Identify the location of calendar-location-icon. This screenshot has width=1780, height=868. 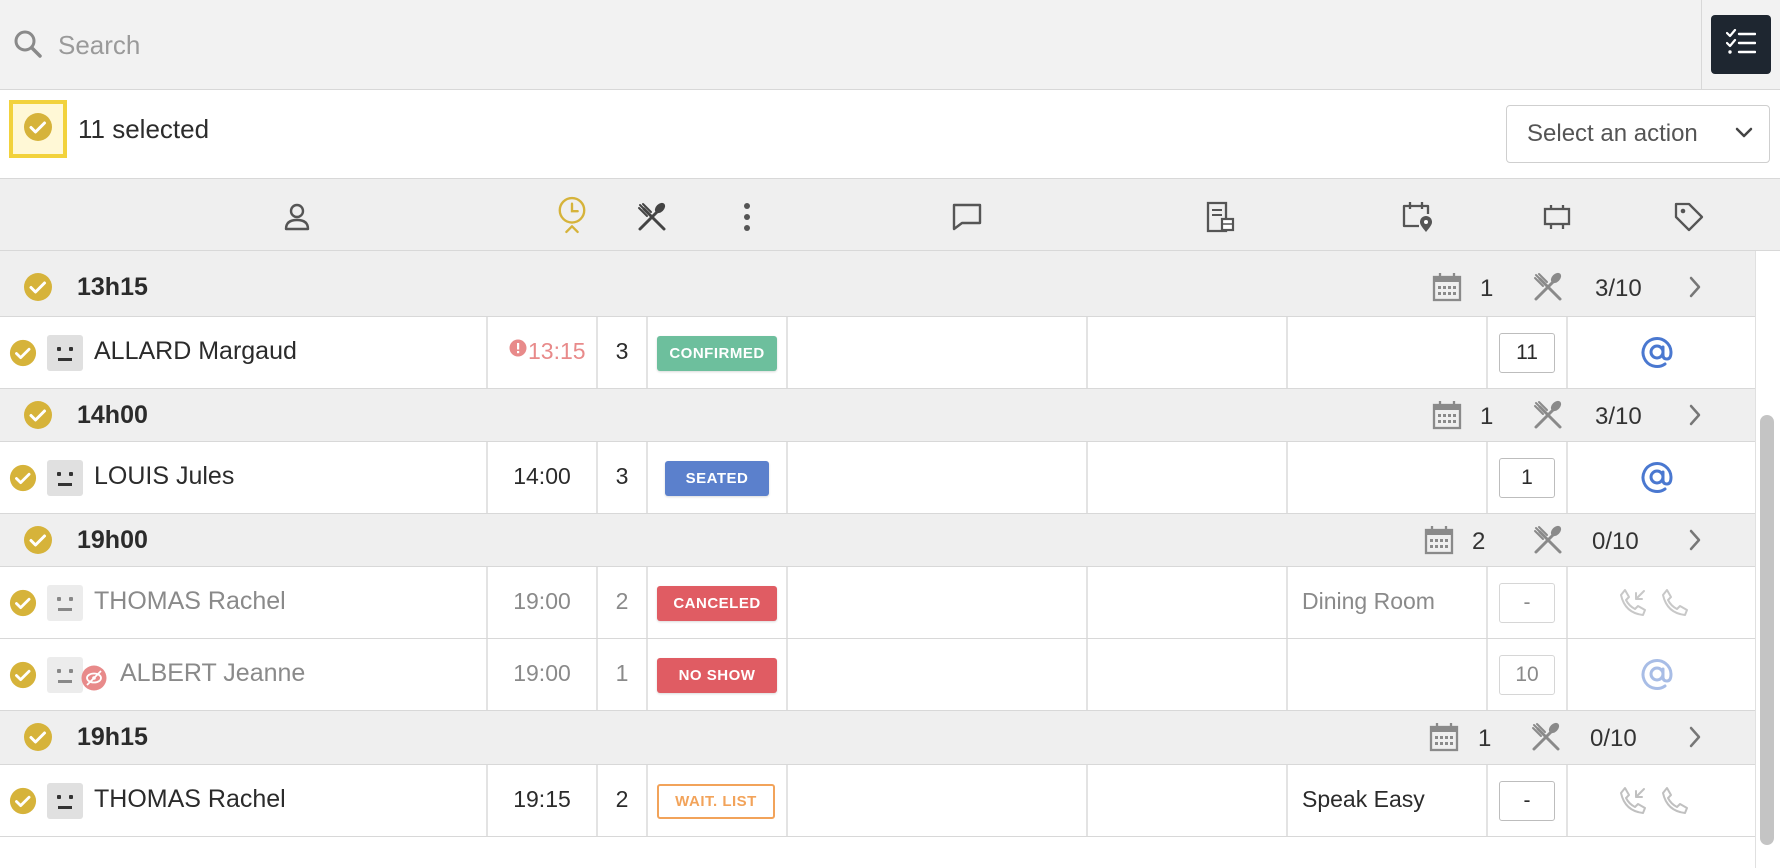
(1417, 217).